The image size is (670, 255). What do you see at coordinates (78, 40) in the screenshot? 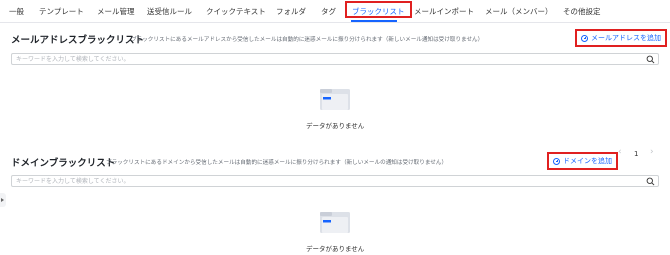
I see `email-blacklist-title: メールアドレスブラックリスト` at bounding box center [78, 40].